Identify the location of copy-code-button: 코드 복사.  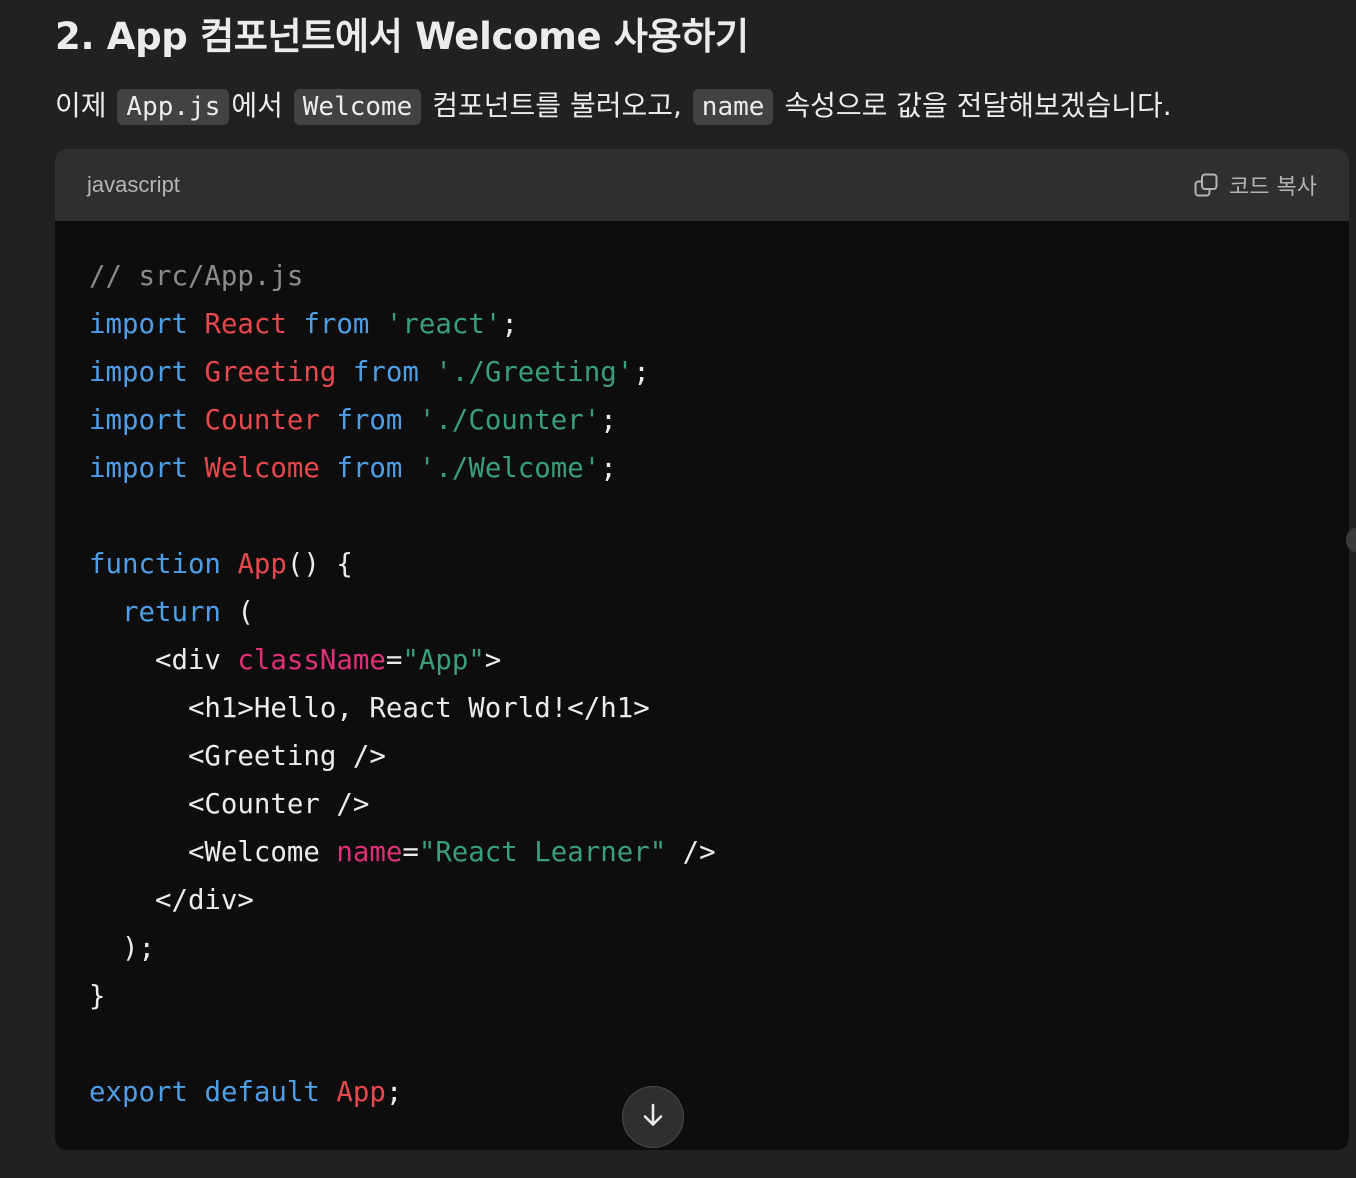
(1255, 185).